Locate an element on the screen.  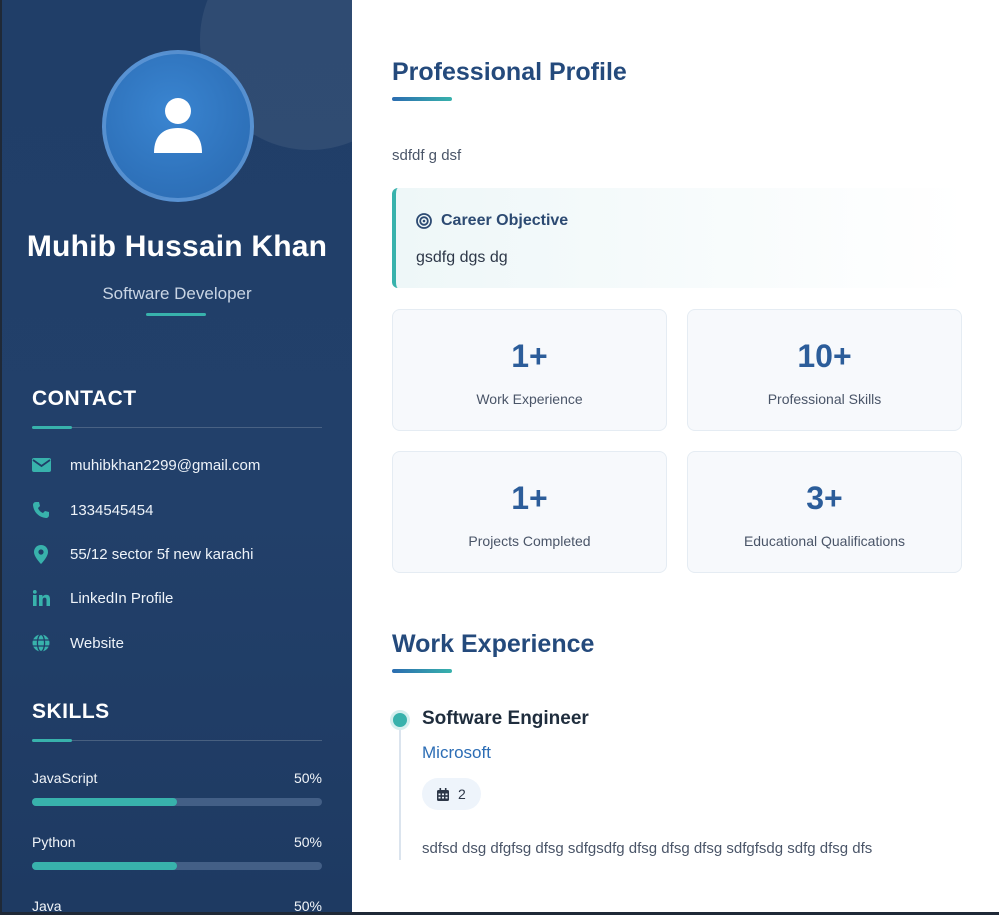
location-pin-icon is located at coordinates (41, 554).